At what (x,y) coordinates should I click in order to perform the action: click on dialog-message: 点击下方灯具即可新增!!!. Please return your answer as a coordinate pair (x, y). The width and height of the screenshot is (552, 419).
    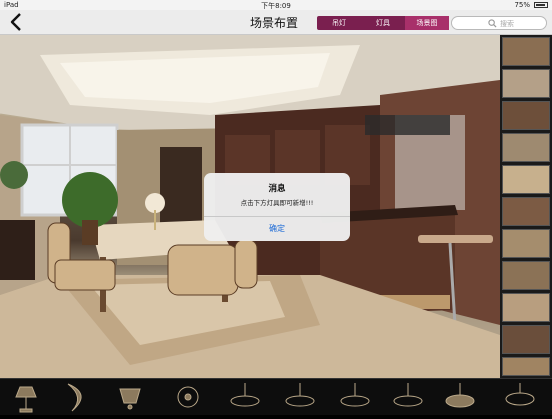
    Looking at the image, I should click on (277, 203).